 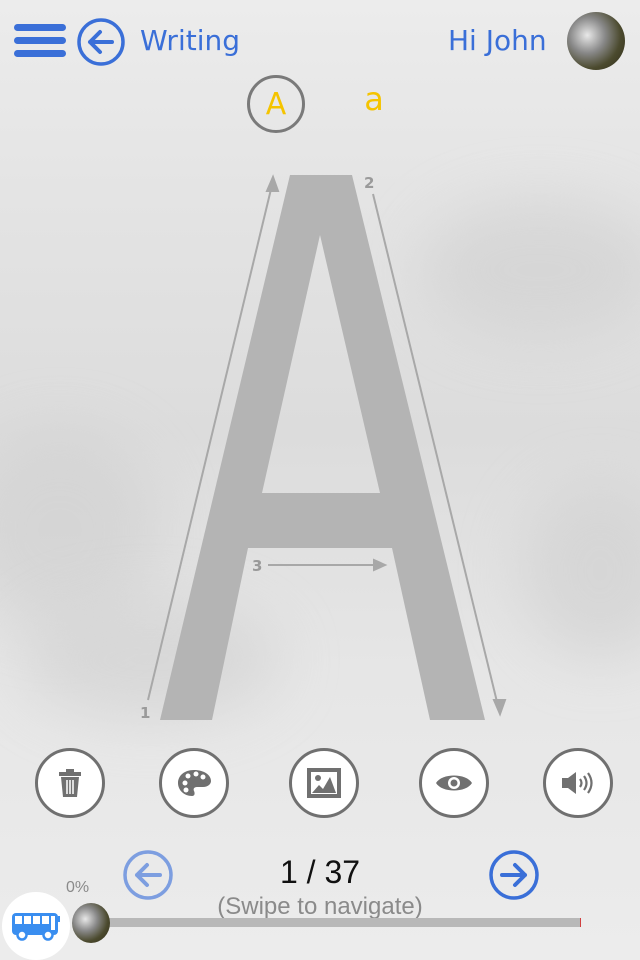 I want to click on background-image-button, so click(x=324, y=783).